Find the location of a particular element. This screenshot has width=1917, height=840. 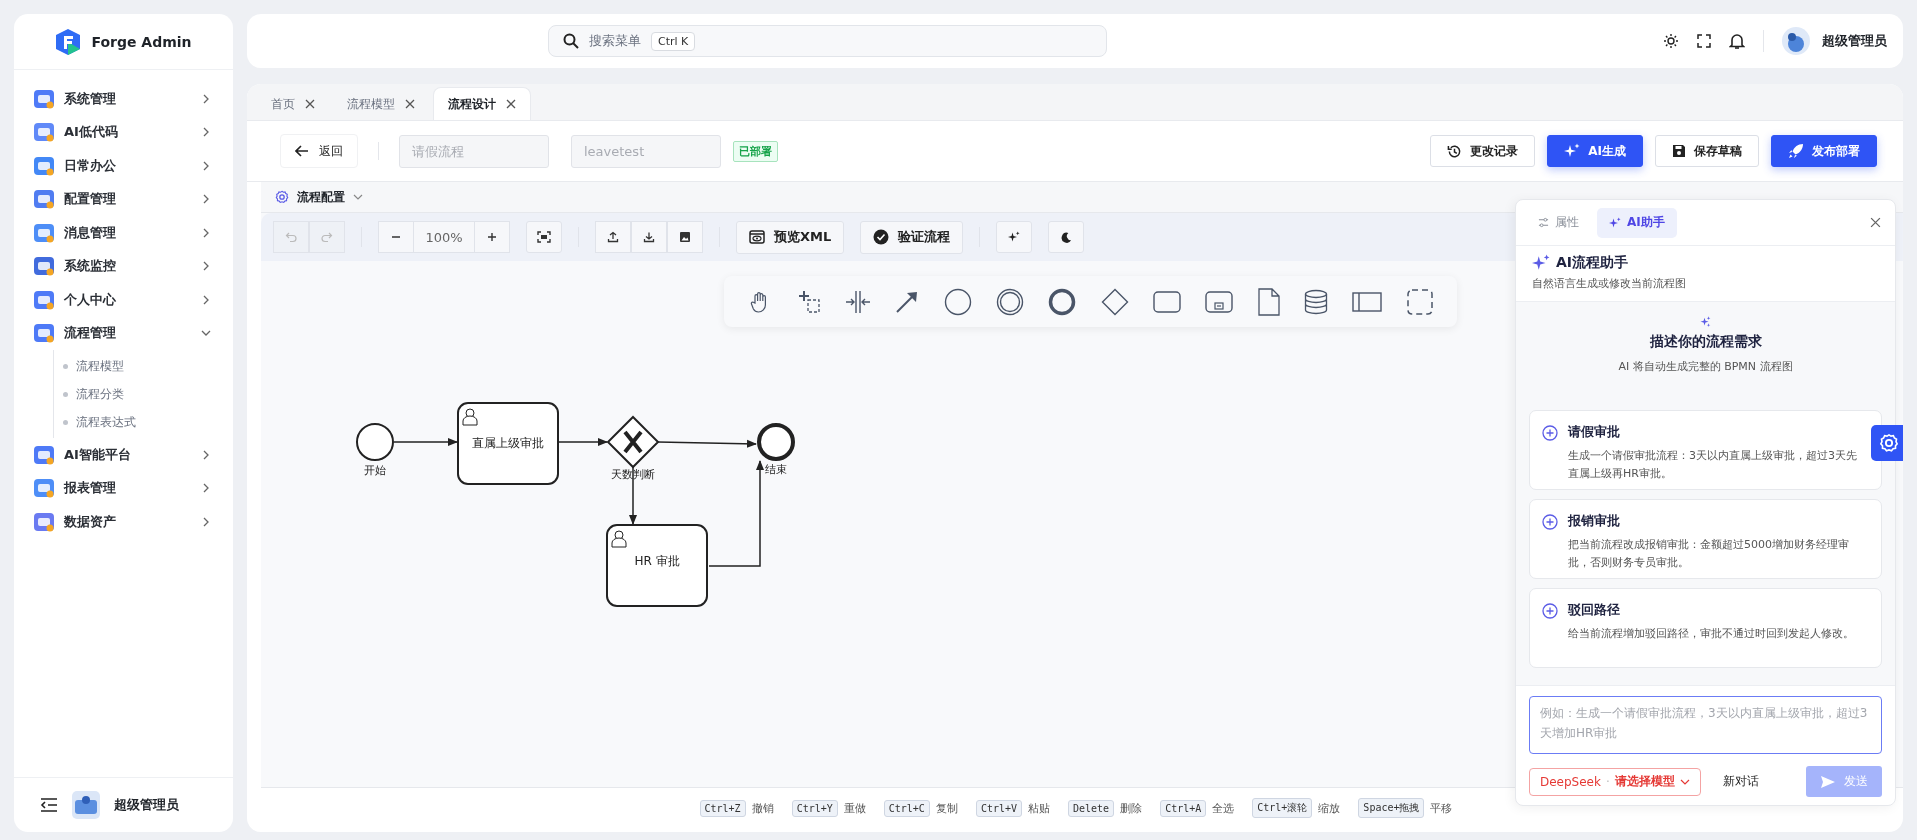

document-icon is located at coordinates (1268, 301).